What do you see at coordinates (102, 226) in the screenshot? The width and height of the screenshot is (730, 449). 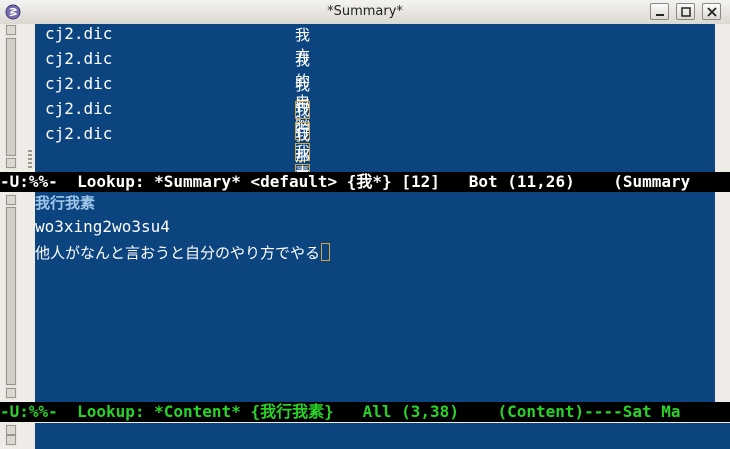 I see `entry-pinyin: wo3xing2wo3su4` at bounding box center [102, 226].